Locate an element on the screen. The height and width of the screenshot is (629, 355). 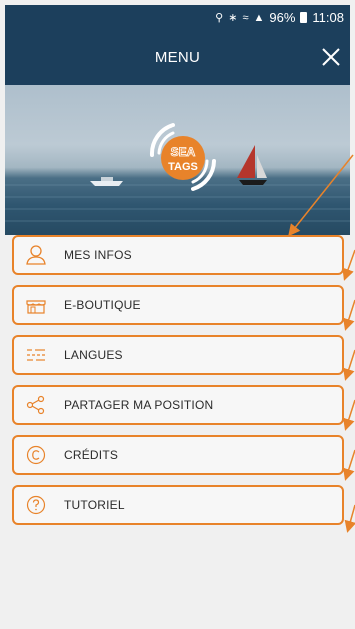
copyright-icon is located at coordinates (36, 455).